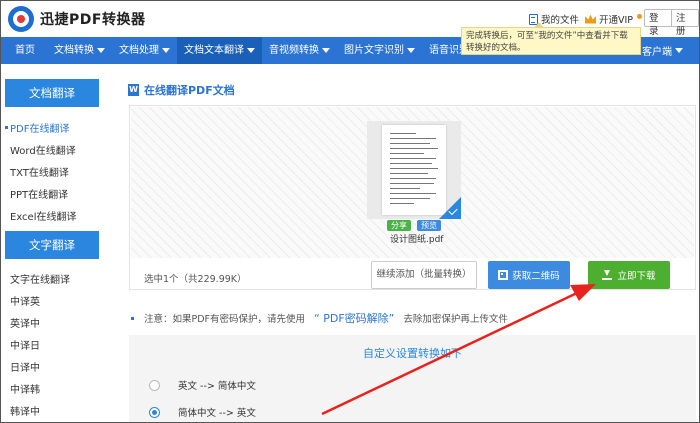  I want to click on page-title-label: 在线翻译PDF文档, so click(189, 90).